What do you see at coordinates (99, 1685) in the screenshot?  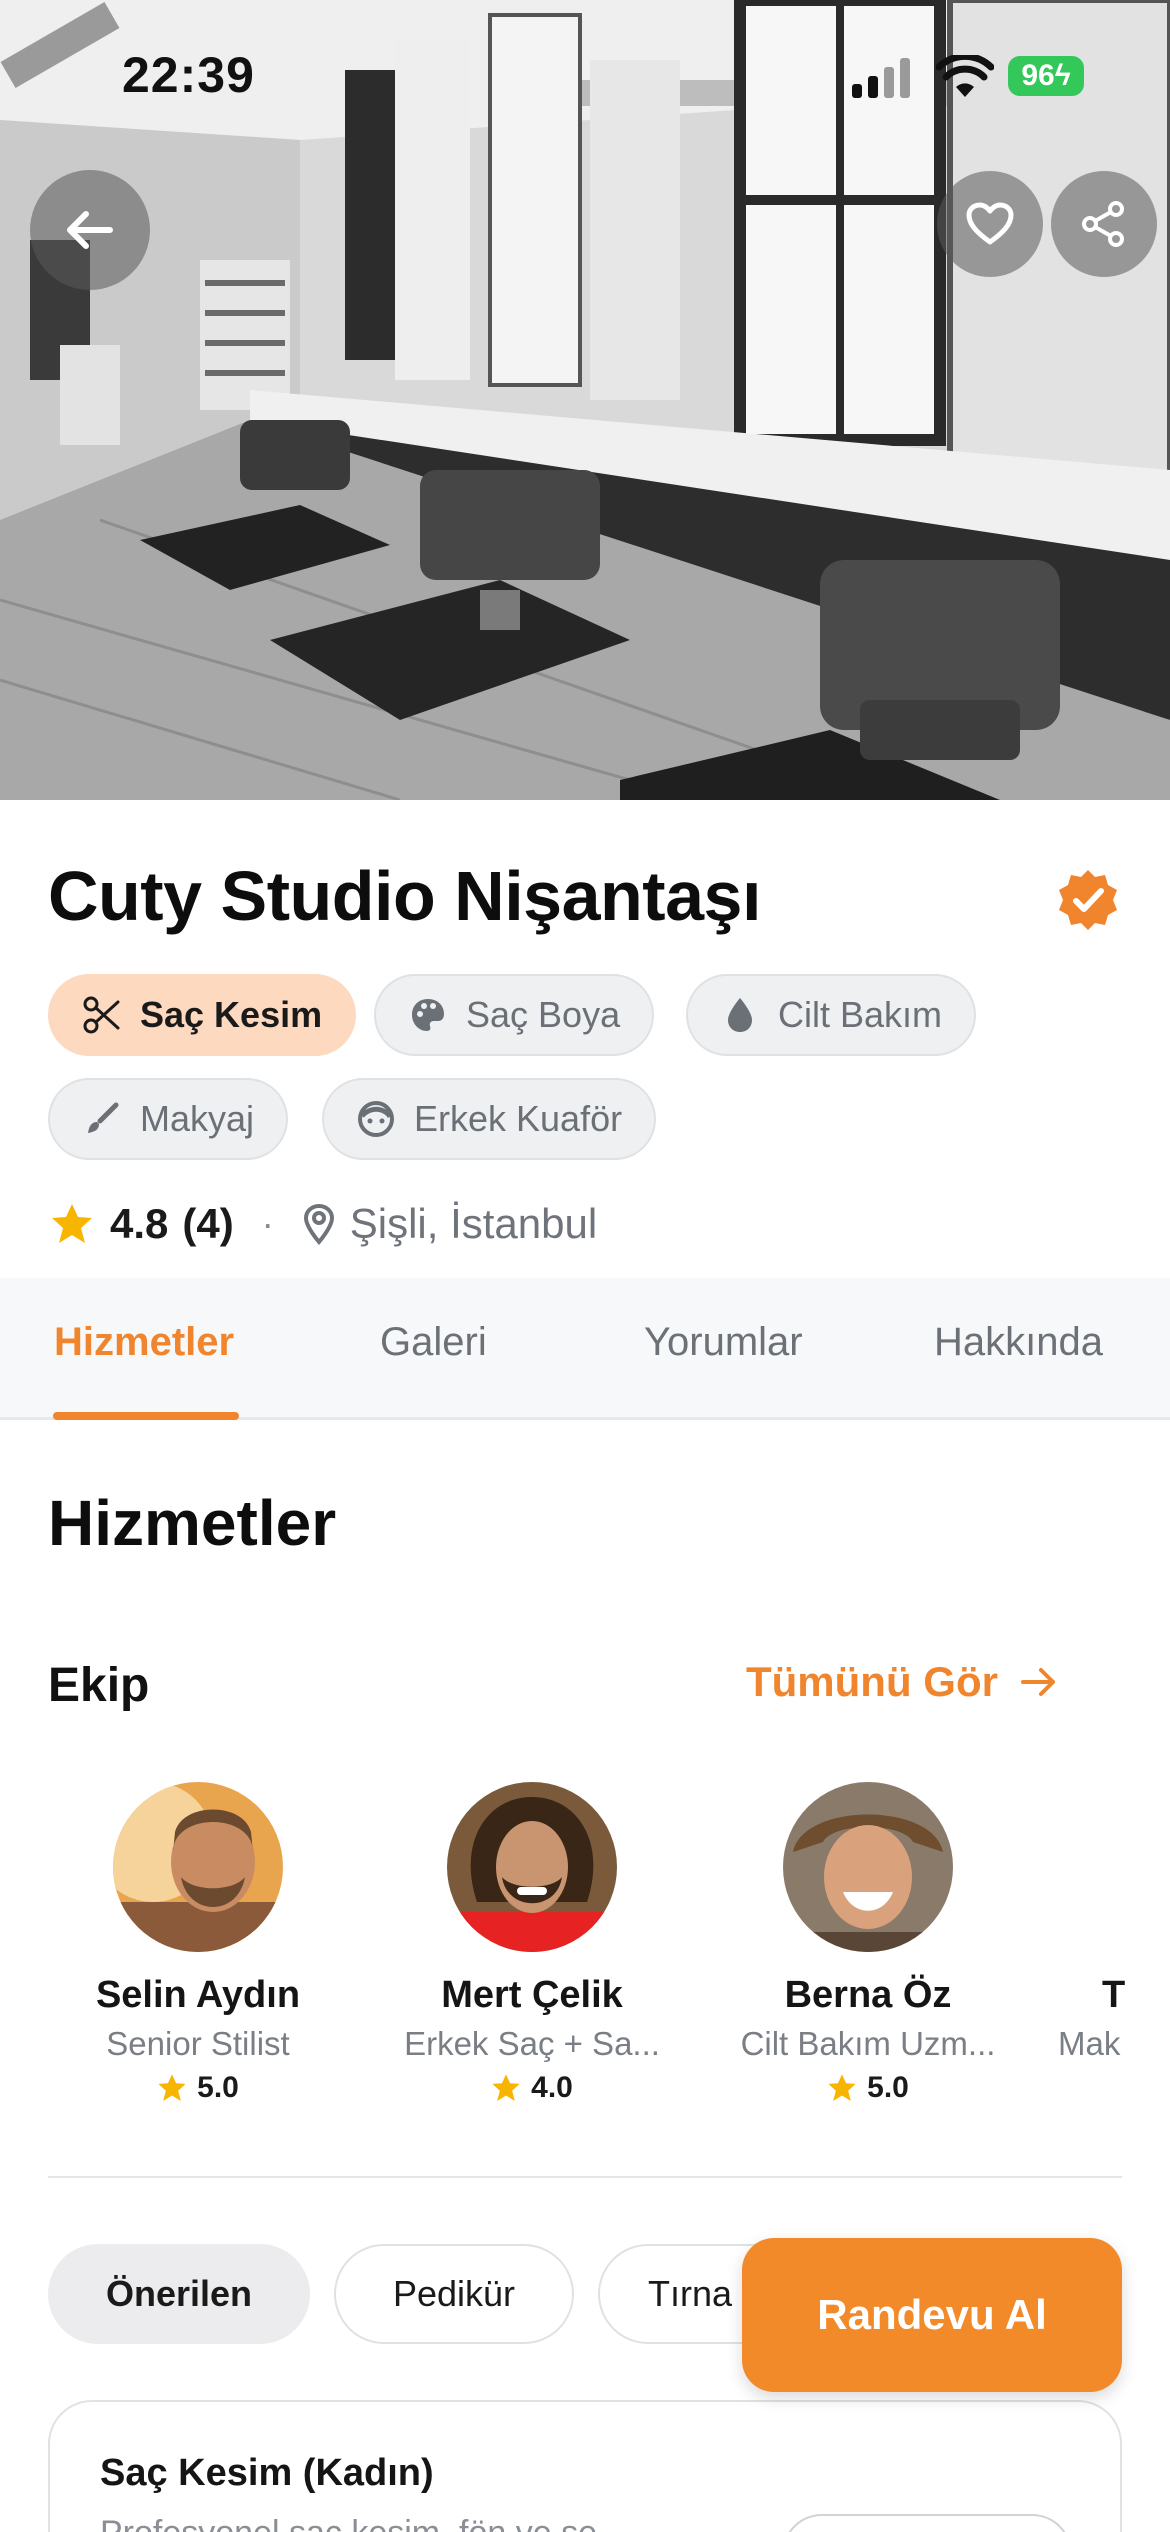 I see `team-label: Ekip` at bounding box center [99, 1685].